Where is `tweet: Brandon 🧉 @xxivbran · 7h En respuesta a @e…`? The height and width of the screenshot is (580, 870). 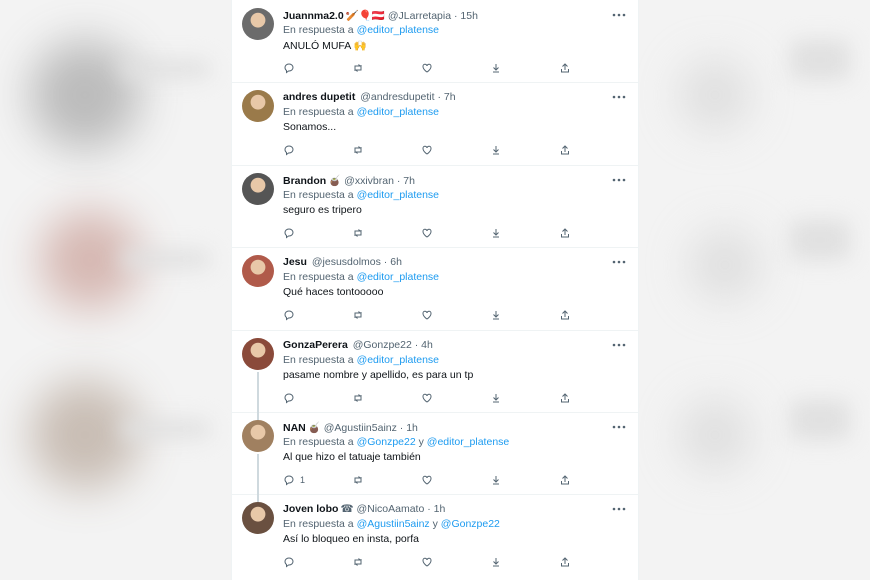
tweet: Brandon 🧉 @xxivbran · 7h En respuesta a @e… is located at coordinates (435, 206).